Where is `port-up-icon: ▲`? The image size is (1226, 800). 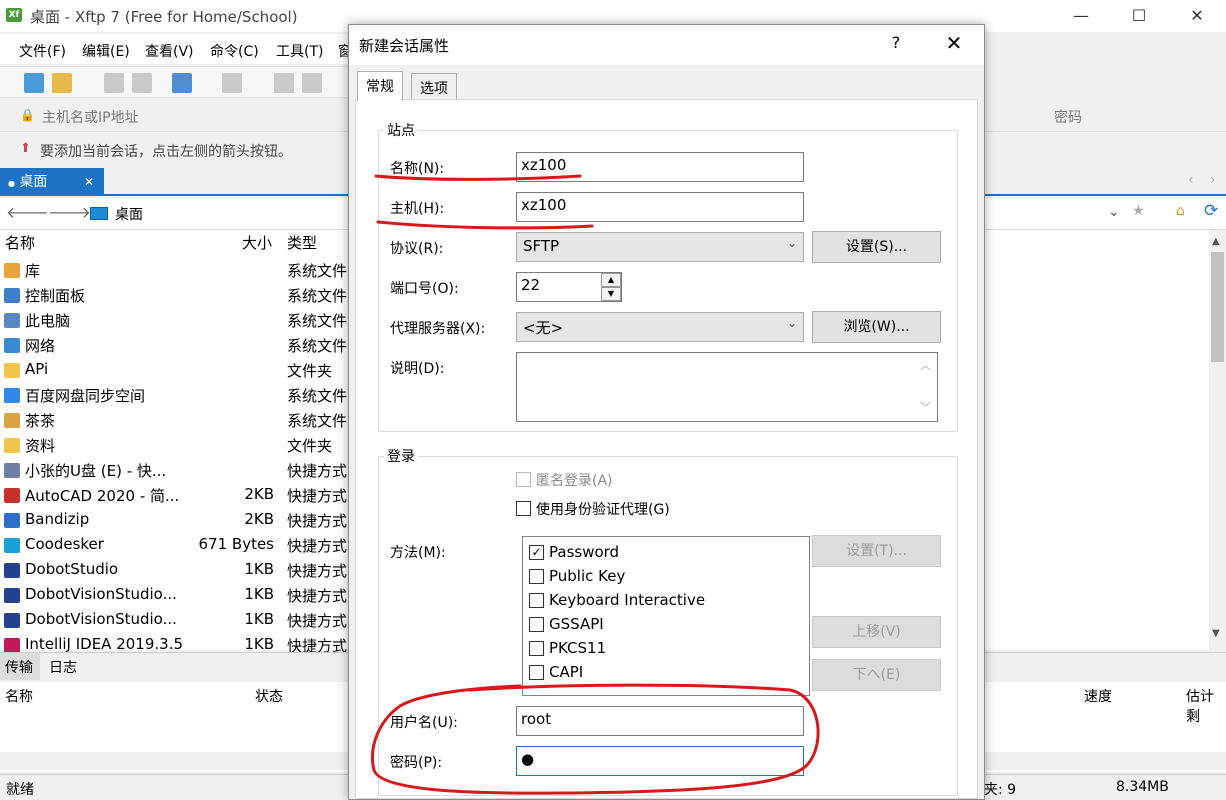 port-up-icon: ▲ is located at coordinates (611, 280).